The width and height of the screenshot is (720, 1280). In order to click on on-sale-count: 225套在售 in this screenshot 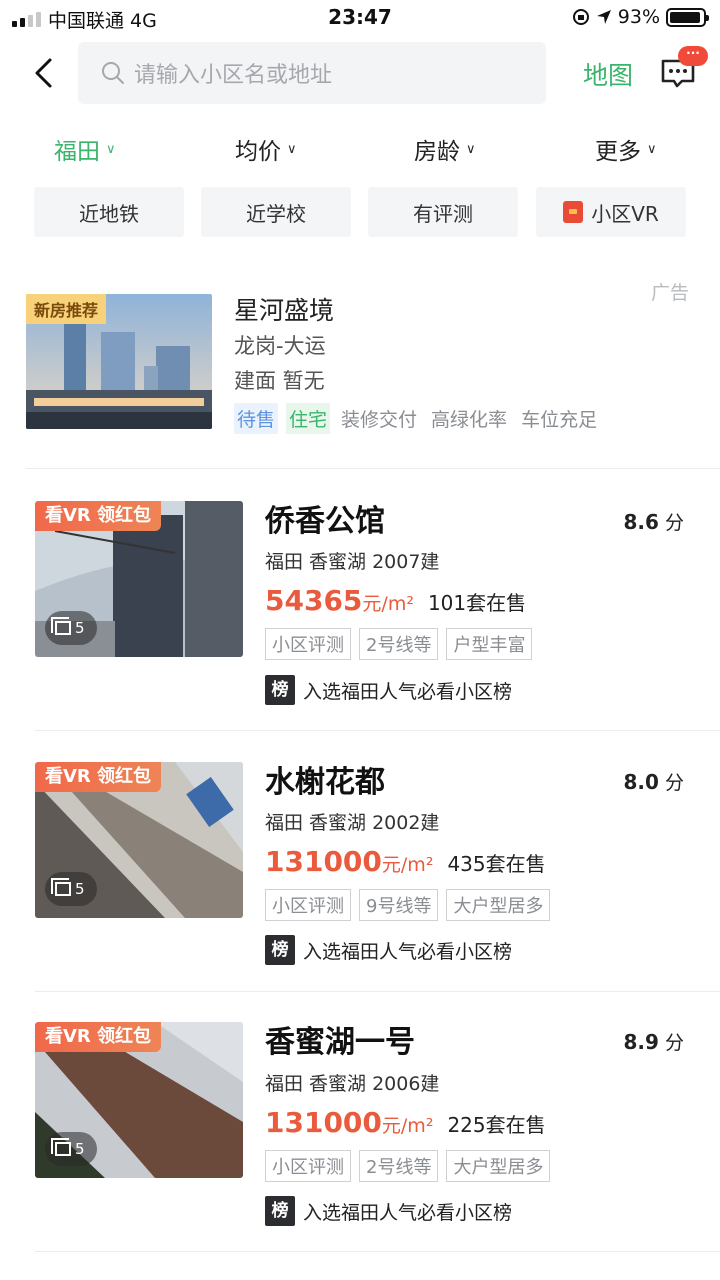, I will do `click(496, 1125)`.